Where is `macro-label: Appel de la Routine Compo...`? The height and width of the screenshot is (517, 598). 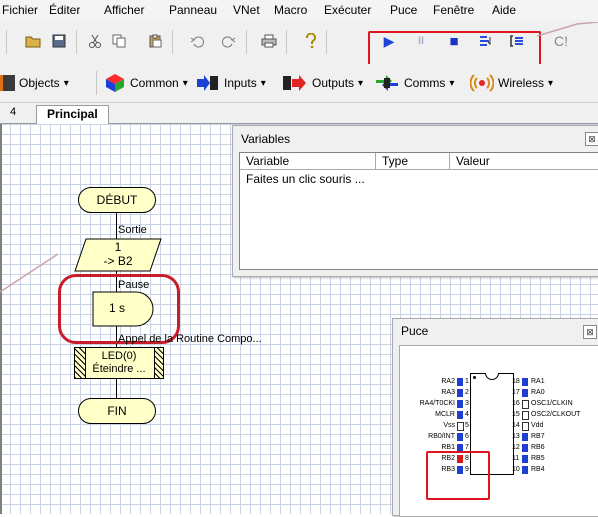 macro-label: Appel de la Routine Compo... is located at coordinates (190, 339).